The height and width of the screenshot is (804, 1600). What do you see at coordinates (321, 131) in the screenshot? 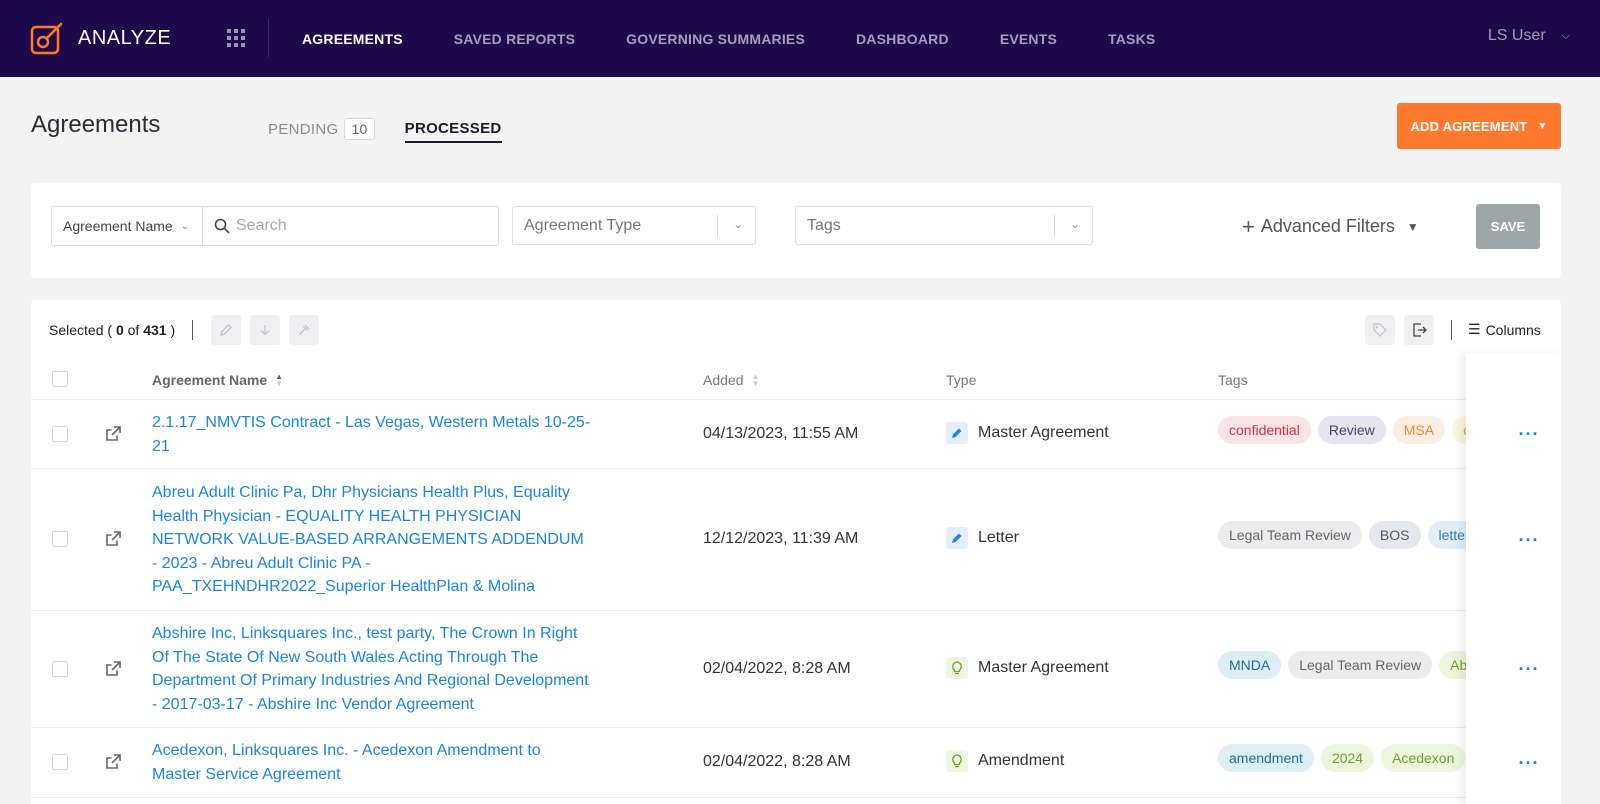
I see `tab-pending: PENDING 10` at bounding box center [321, 131].